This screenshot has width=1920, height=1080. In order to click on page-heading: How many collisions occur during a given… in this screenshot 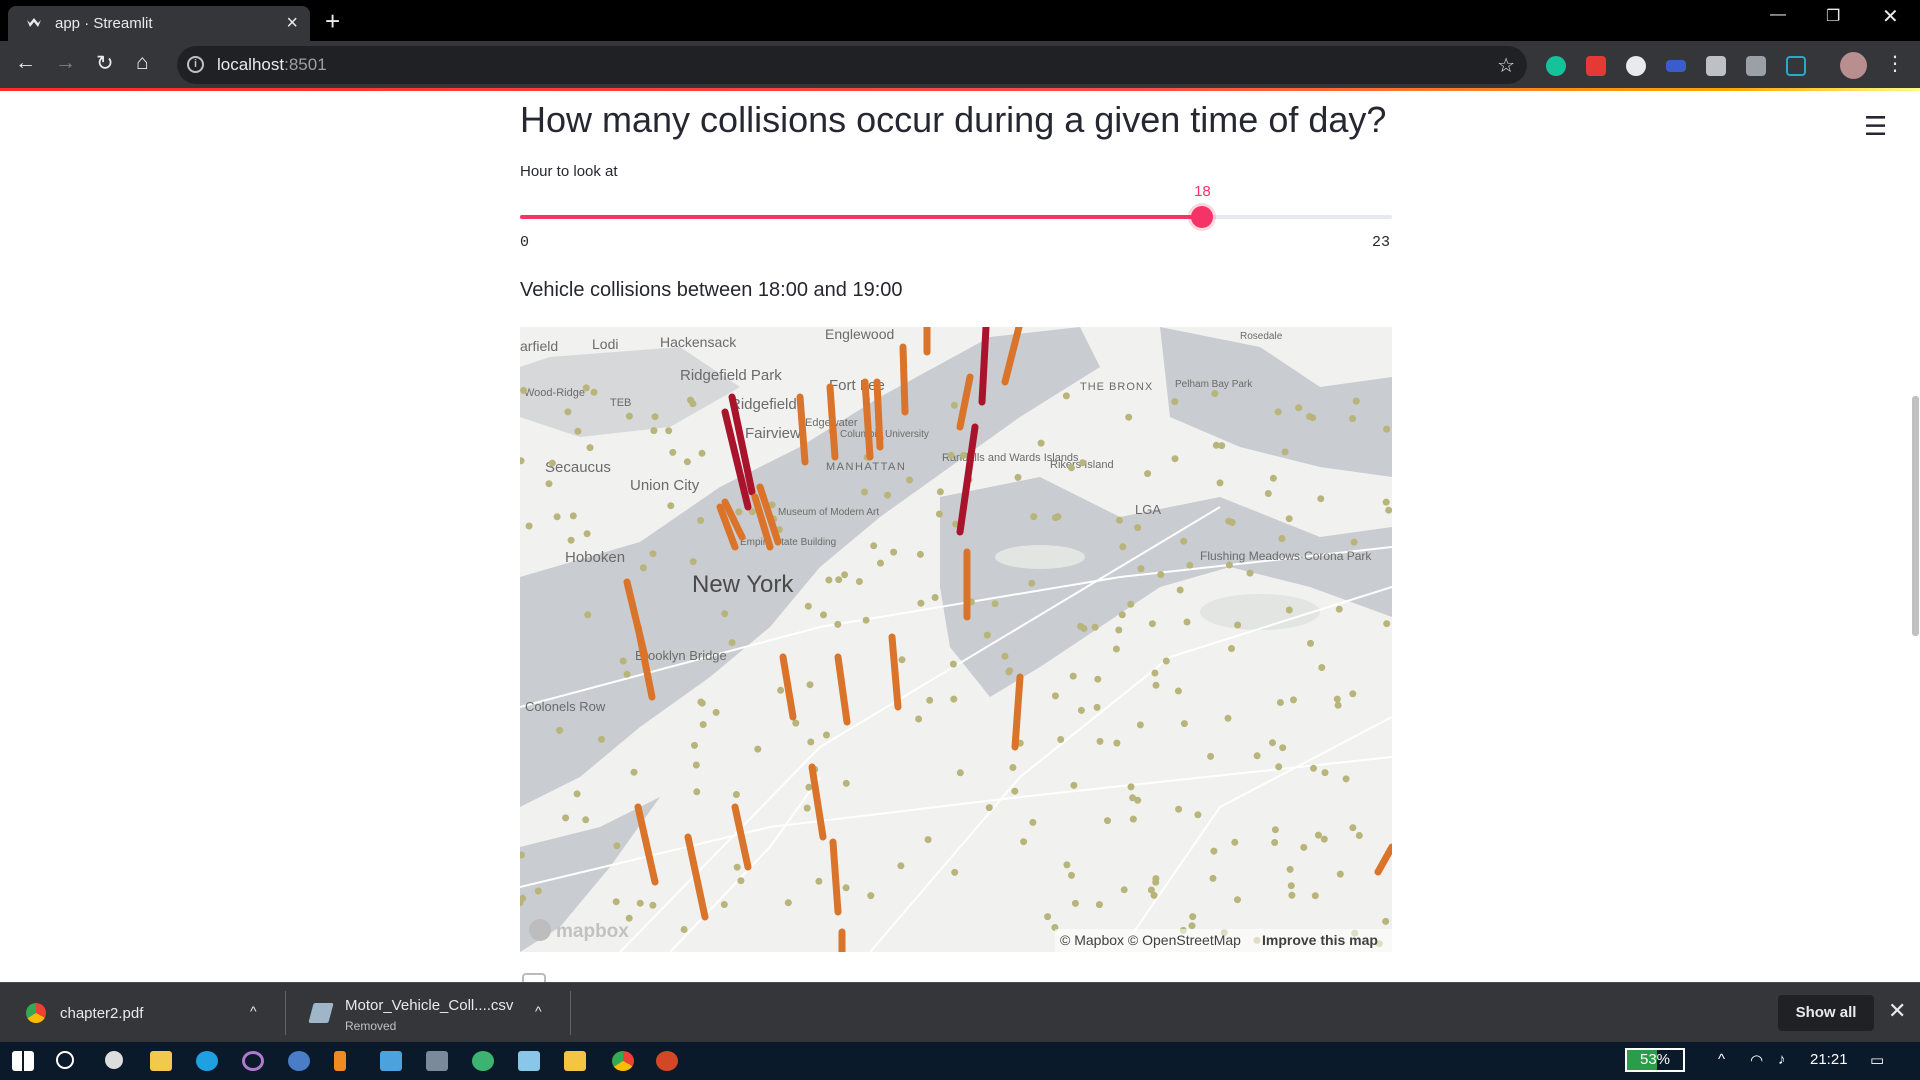, I will do `click(953, 119)`.